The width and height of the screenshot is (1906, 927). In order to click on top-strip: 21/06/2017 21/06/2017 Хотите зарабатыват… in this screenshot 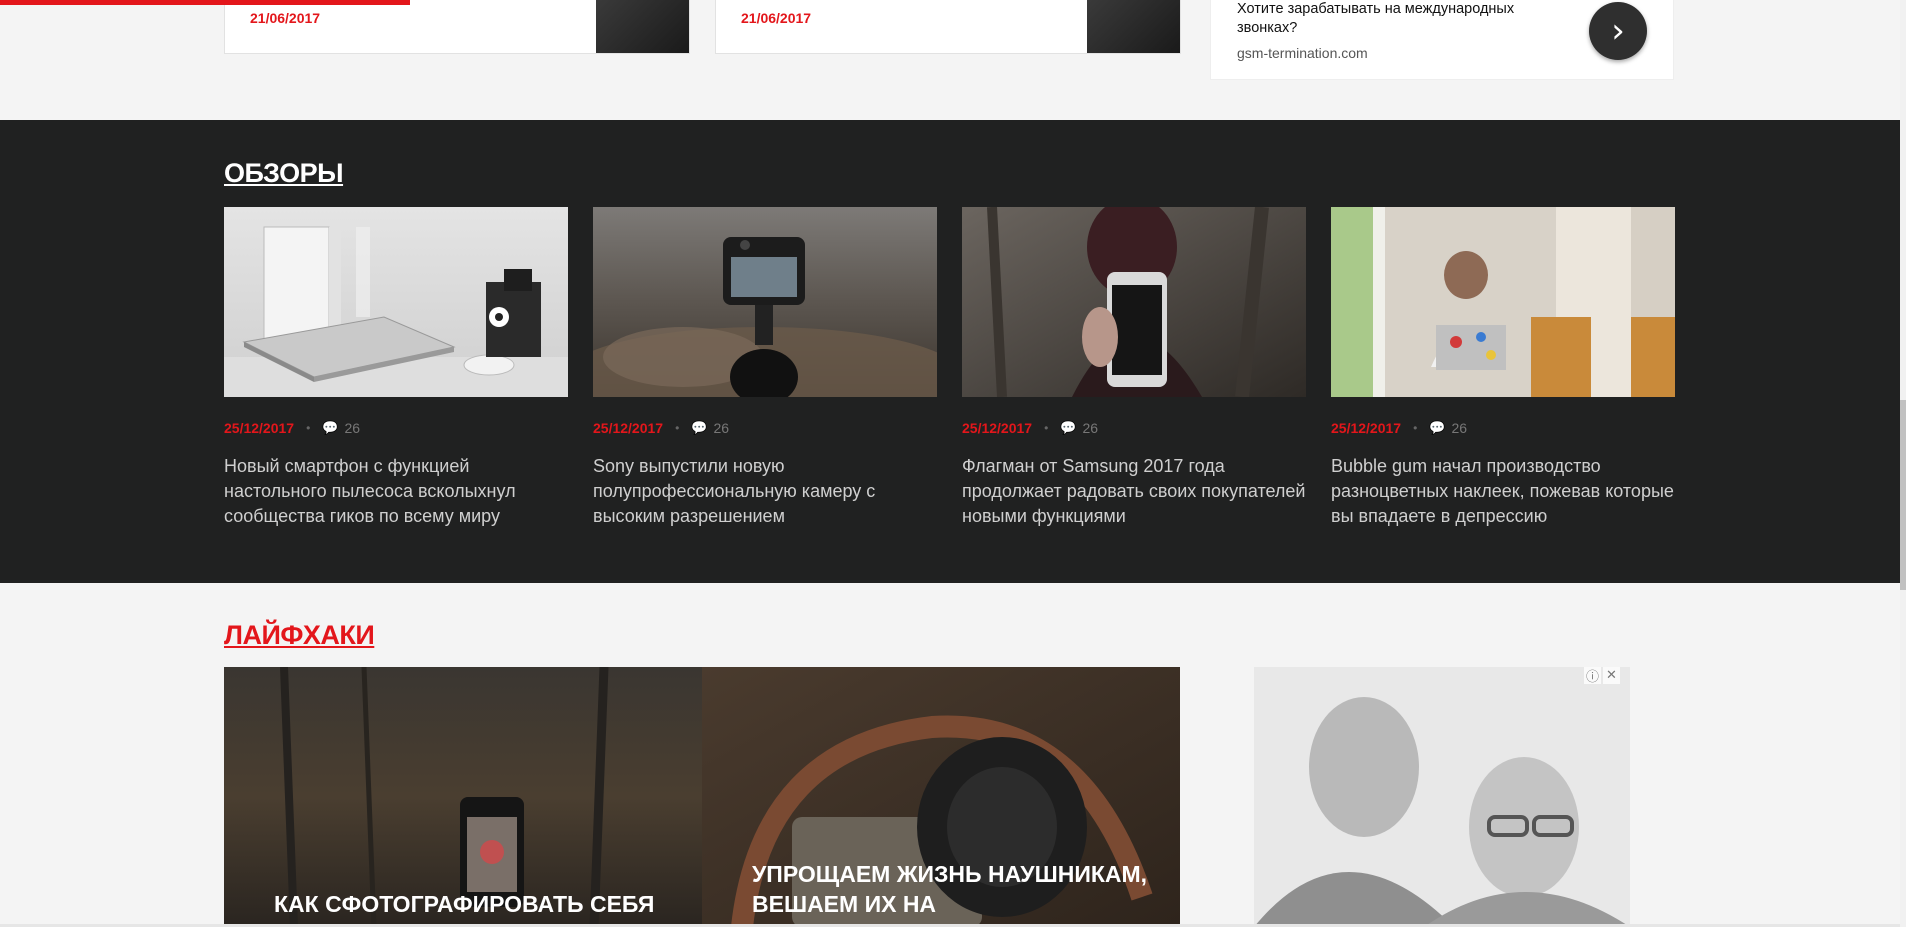, I will do `click(950, 60)`.